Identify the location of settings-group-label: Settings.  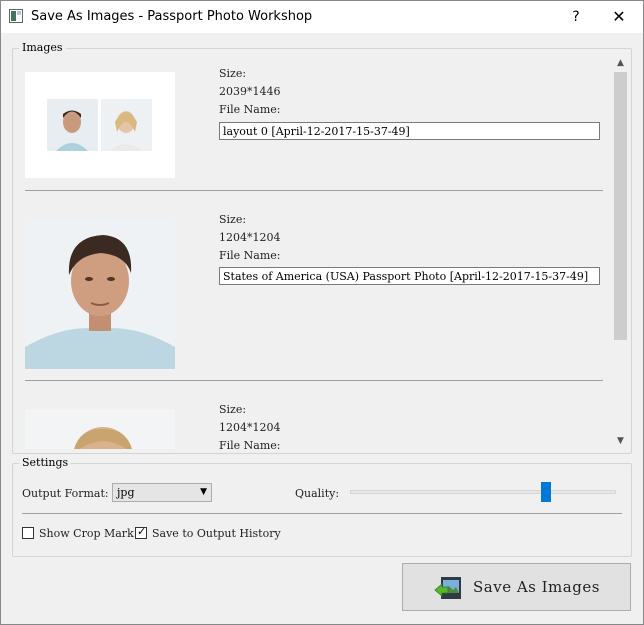
(45, 462).